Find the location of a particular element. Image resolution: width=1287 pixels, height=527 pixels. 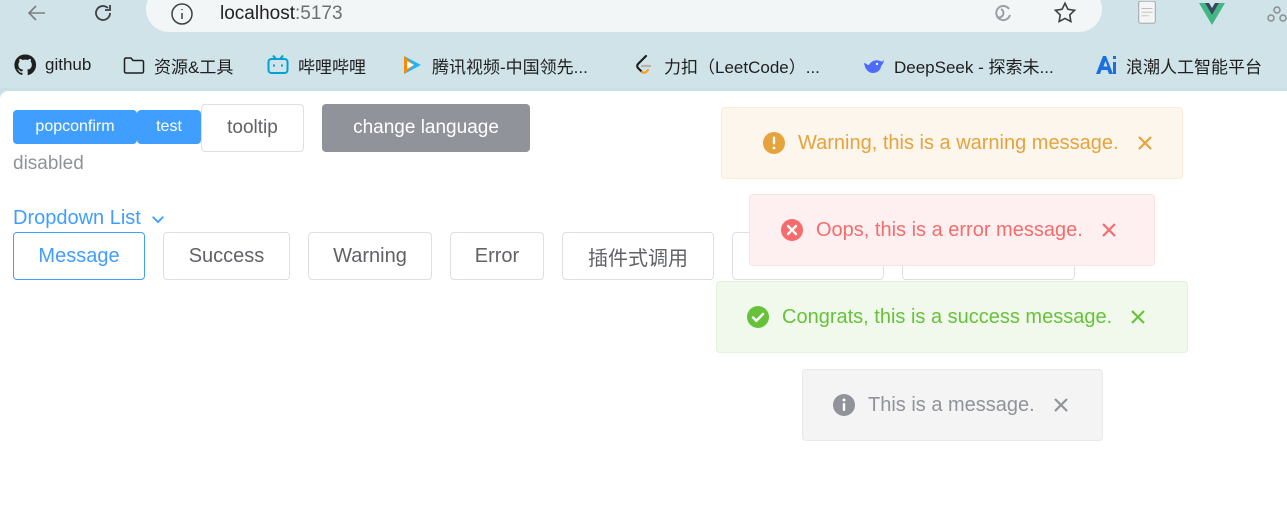

error-icon is located at coordinates (792, 230).